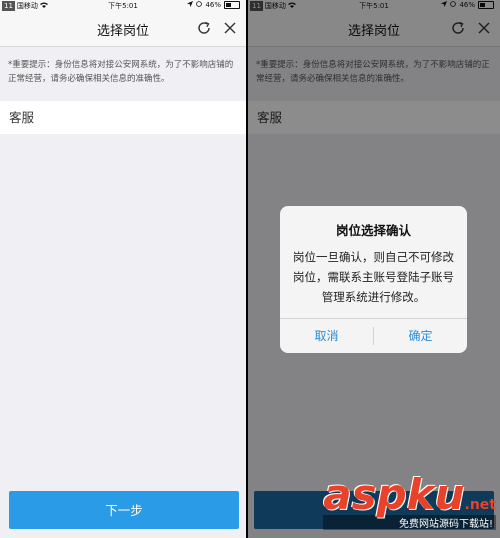  What do you see at coordinates (124, 510) in the screenshot?
I see `next-step-button: 下一步` at bounding box center [124, 510].